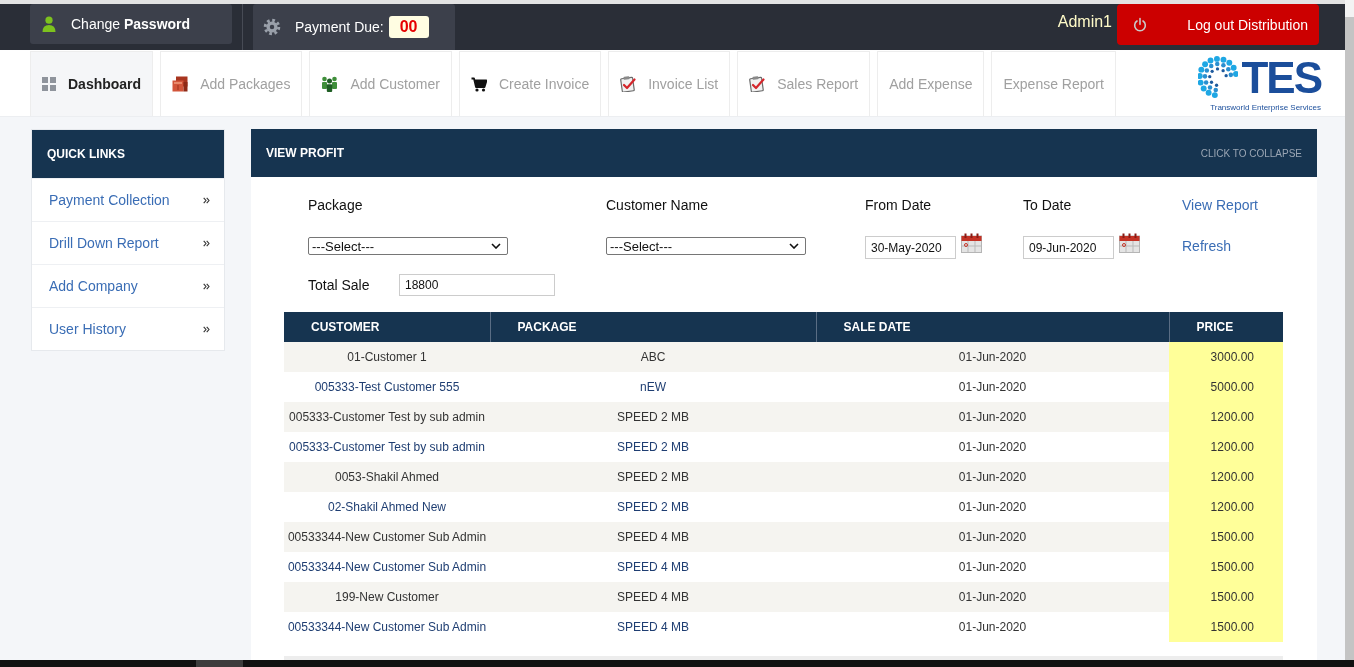 The height and width of the screenshot is (667, 1354). Describe the element at coordinates (1084, 22) in the screenshot. I see `user-name: Admin1` at that location.